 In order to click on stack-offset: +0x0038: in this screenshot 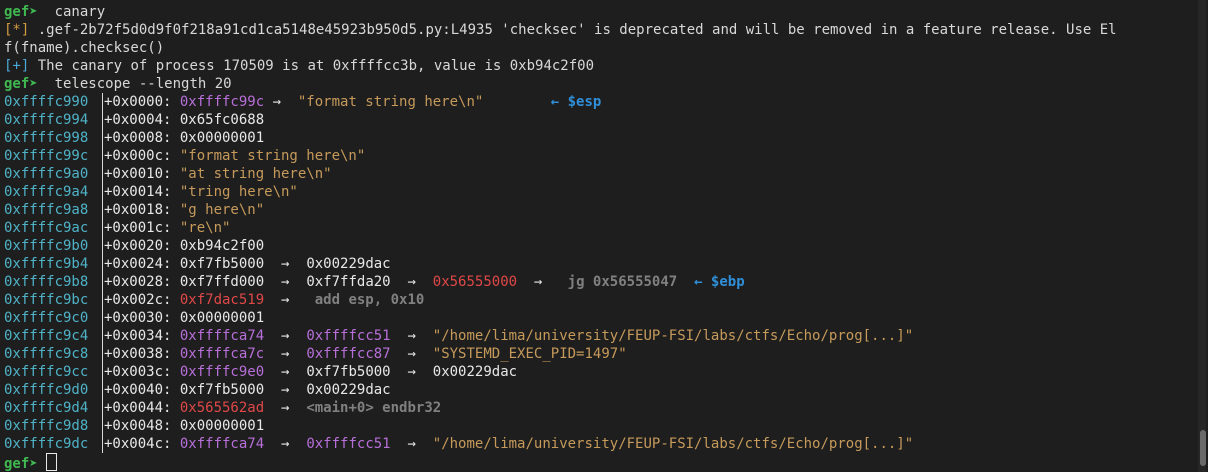, I will do `click(142, 354)`.